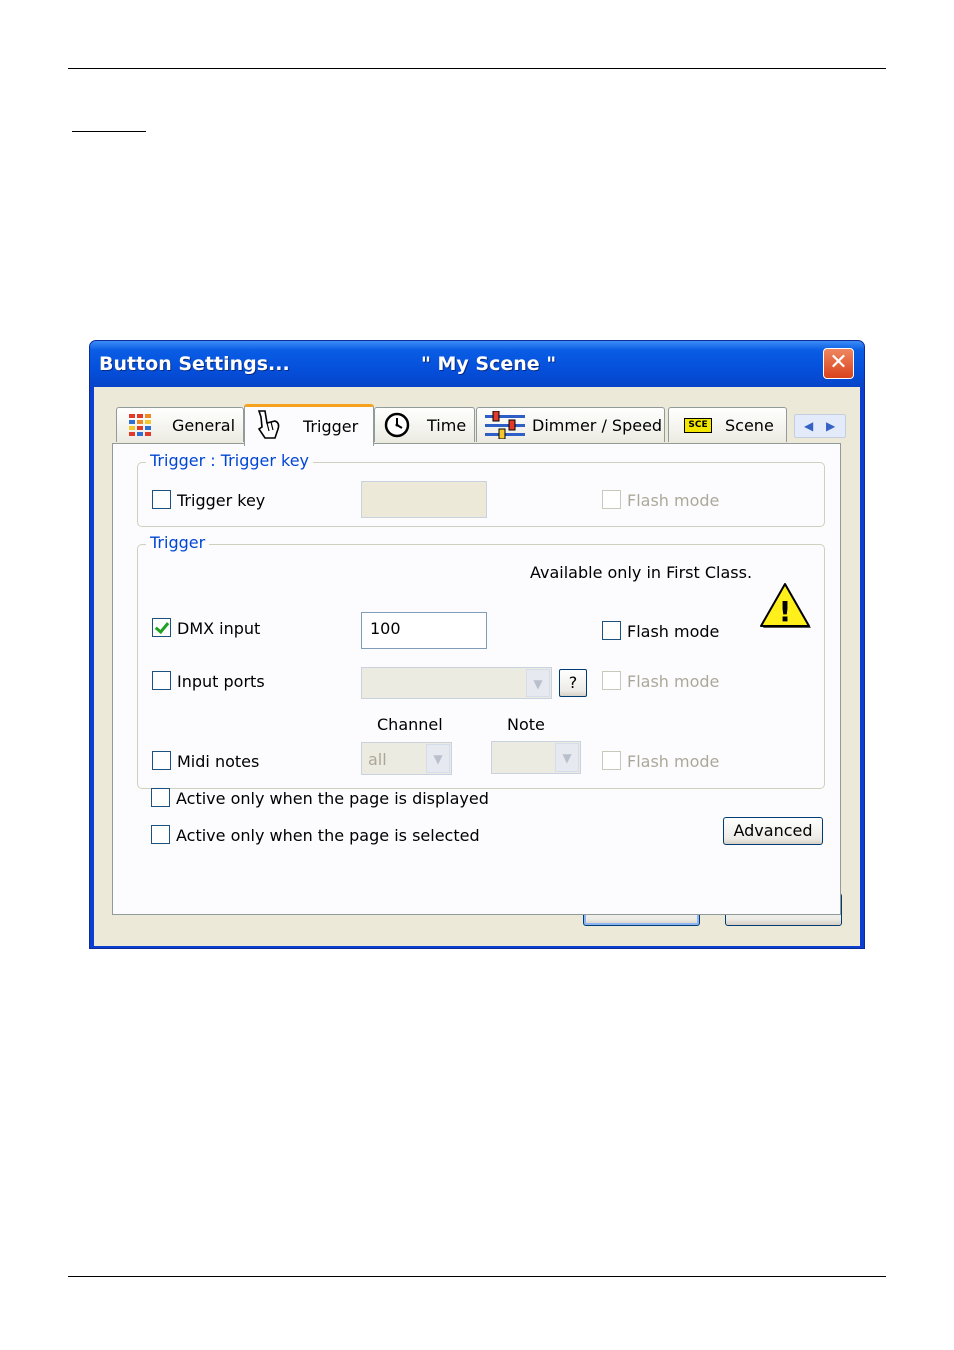 Image resolution: width=954 pixels, height=1350 pixels. I want to click on first-class-notice: Available only in First Class., so click(641, 572).